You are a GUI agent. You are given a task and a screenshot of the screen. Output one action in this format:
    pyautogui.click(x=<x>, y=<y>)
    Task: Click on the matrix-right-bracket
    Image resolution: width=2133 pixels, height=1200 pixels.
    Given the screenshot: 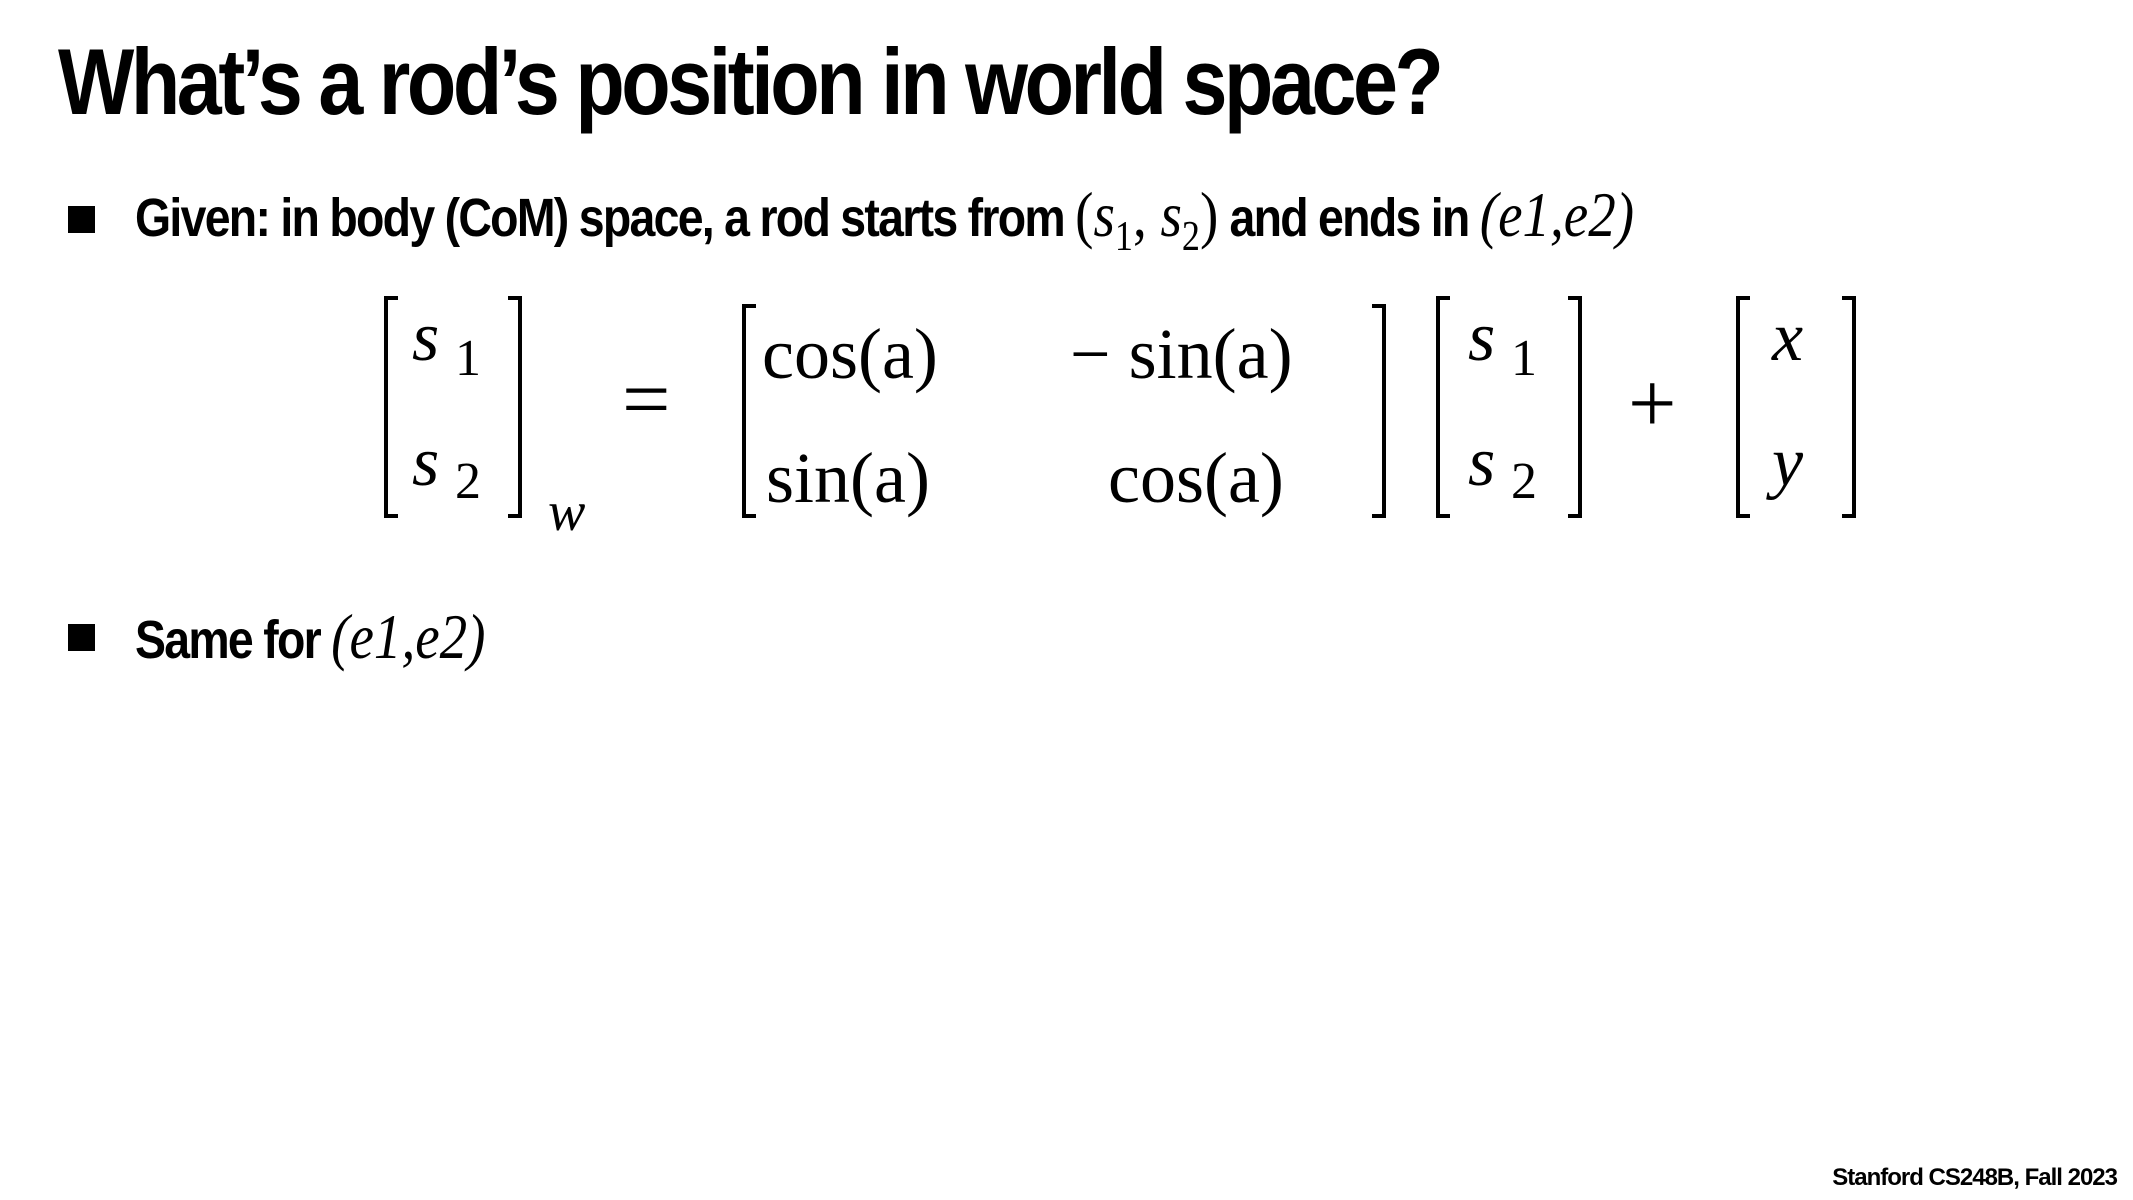 What is the action you would take?
    pyautogui.click(x=1379, y=411)
    